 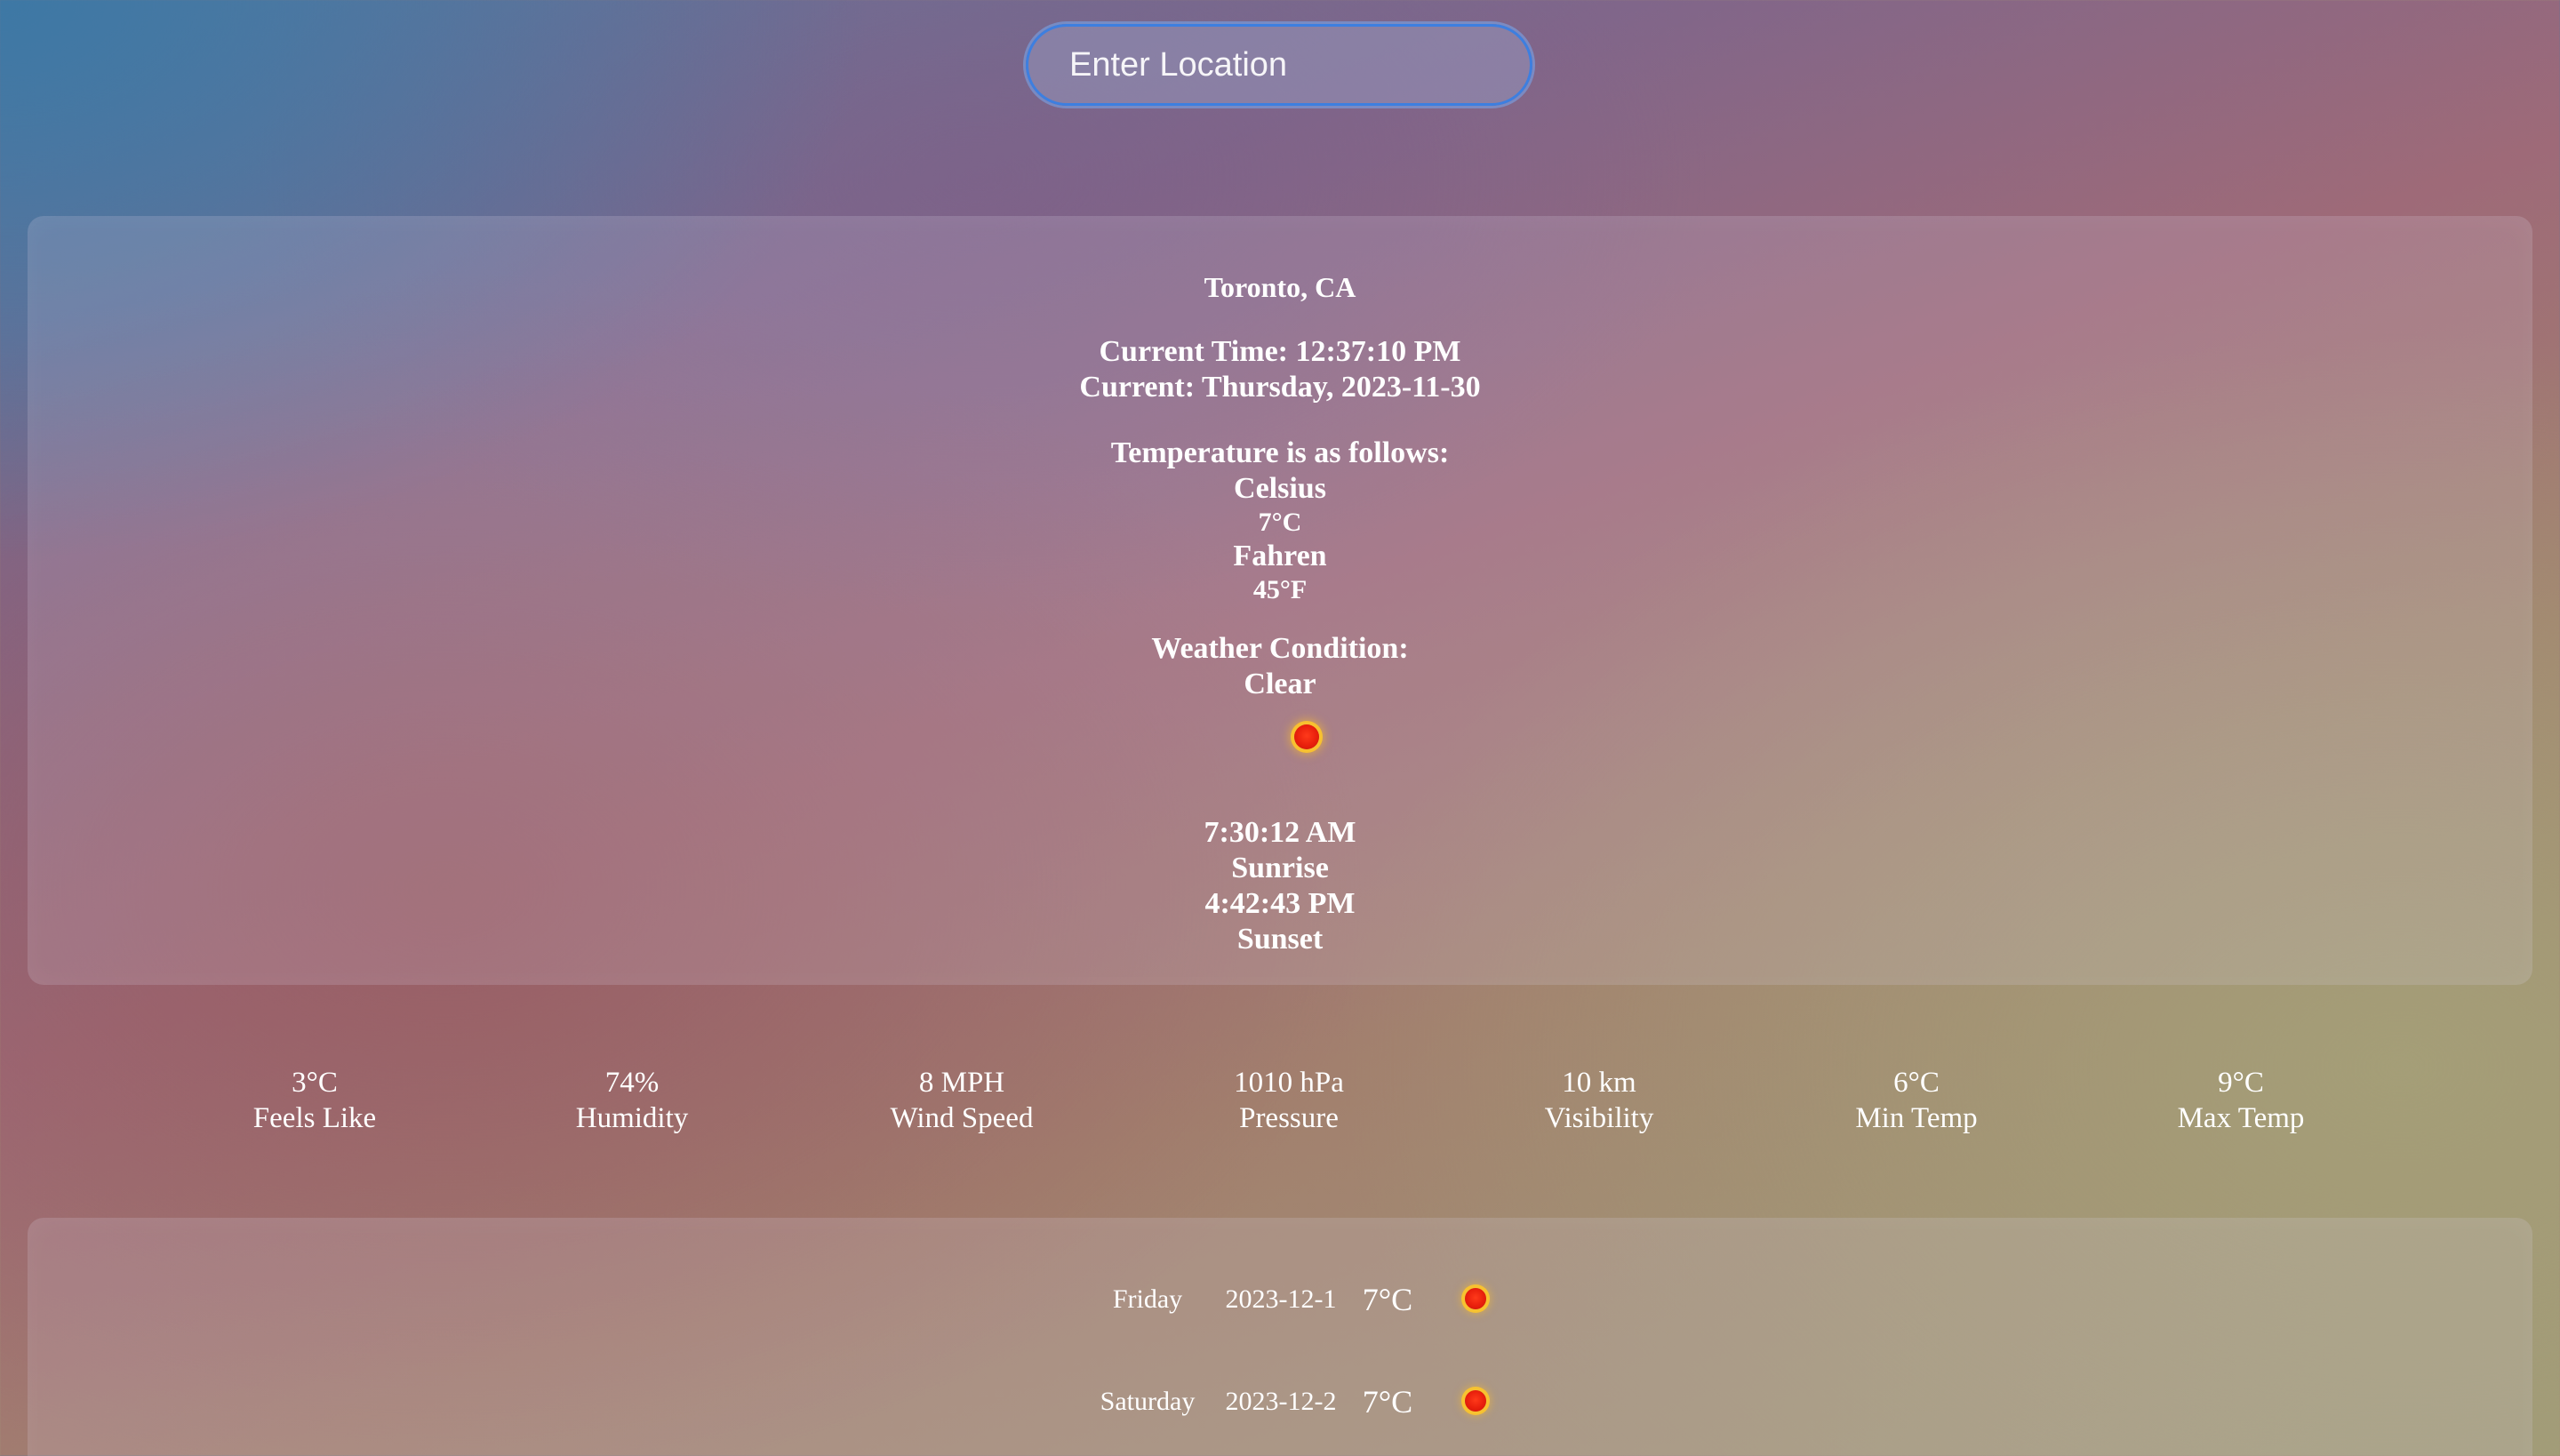 What do you see at coordinates (1280, 452) in the screenshot?
I see `temperature-heading: Temperature is as follows:` at bounding box center [1280, 452].